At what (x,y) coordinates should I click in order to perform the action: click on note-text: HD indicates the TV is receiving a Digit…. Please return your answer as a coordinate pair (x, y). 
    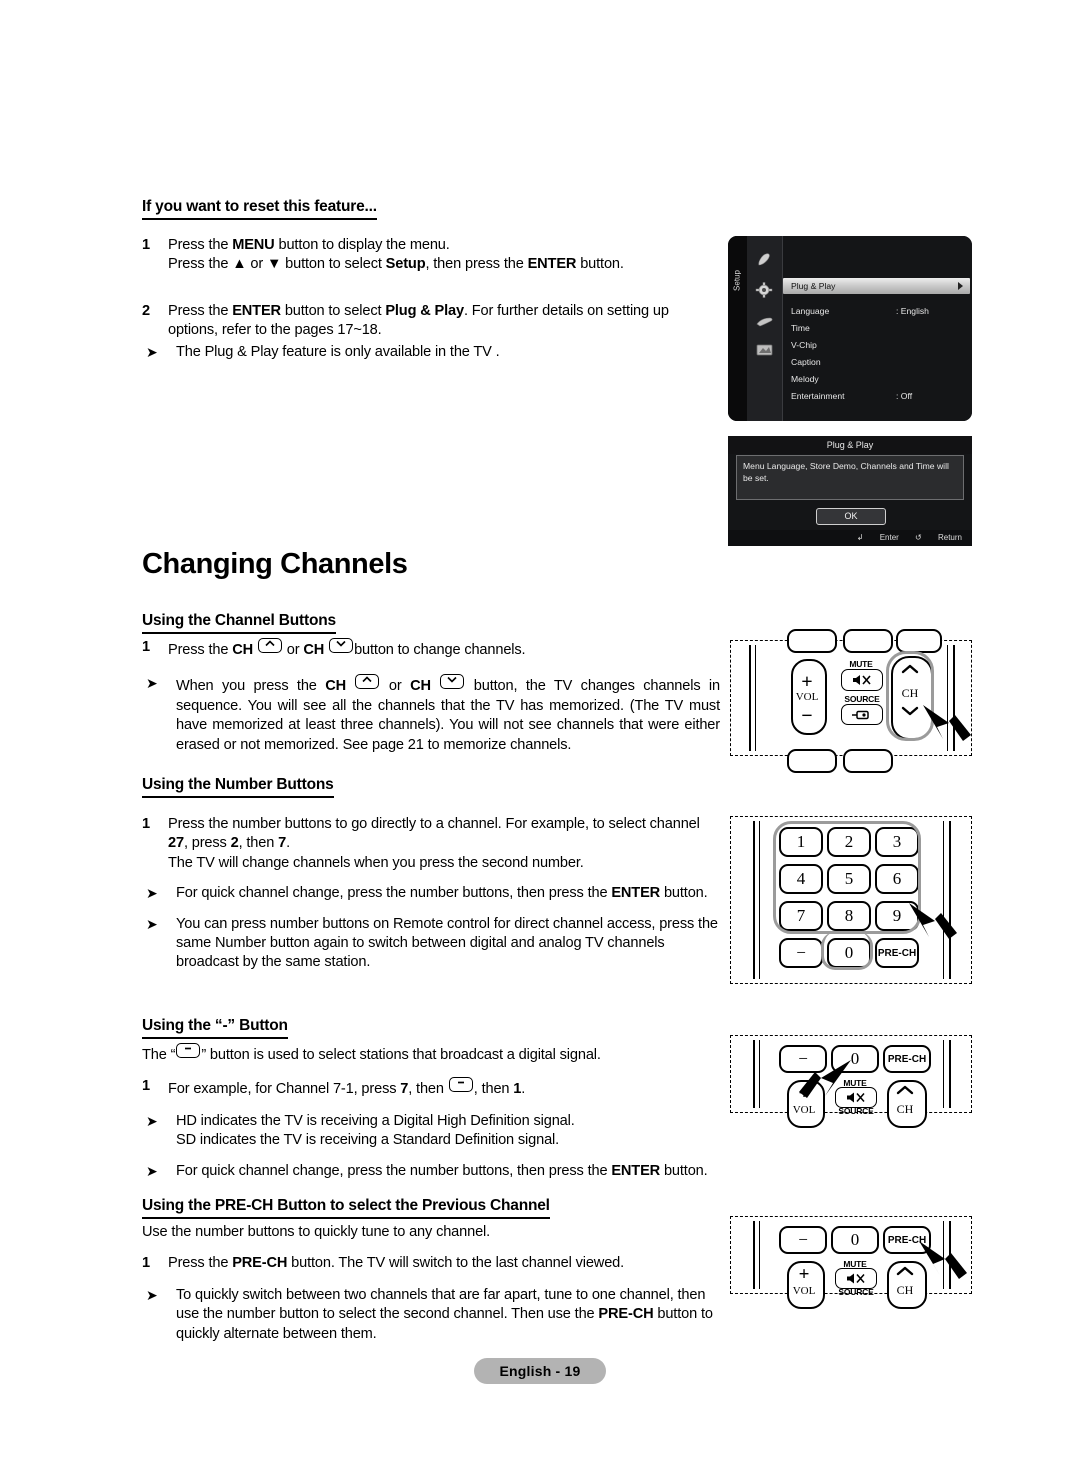
    Looking at the image, I should click on (448, 1131).